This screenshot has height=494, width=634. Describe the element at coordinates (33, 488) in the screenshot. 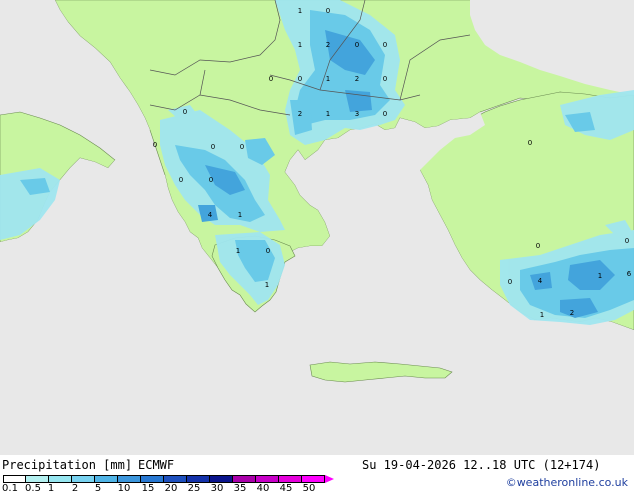

I see `legend-tick-label: 0.5` at that location.